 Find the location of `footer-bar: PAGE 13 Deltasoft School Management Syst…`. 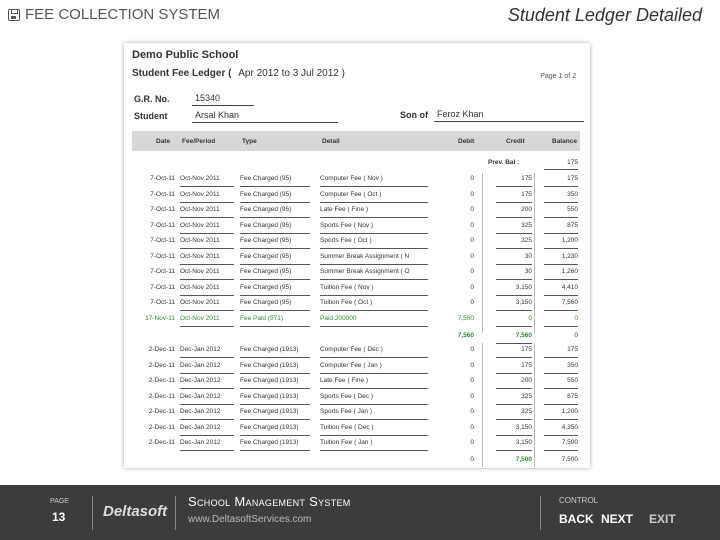

footer-bar: PAGE 13 Deltasoft School Management Syst… is located at coordinates (360, 512).